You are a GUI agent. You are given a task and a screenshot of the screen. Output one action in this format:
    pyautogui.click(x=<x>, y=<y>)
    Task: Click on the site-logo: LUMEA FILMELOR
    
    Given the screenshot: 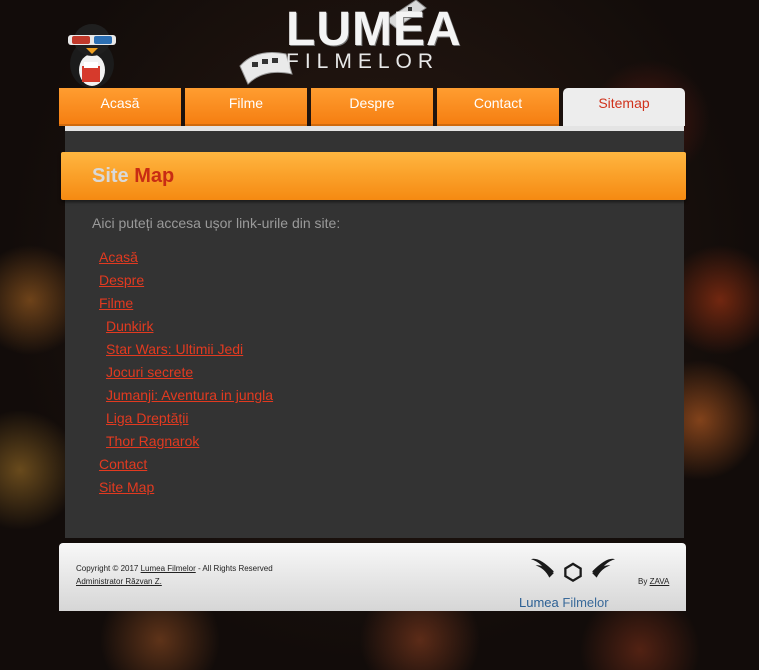 What is the action you would take?
    pyautogui.click(x=356, y=43)
    